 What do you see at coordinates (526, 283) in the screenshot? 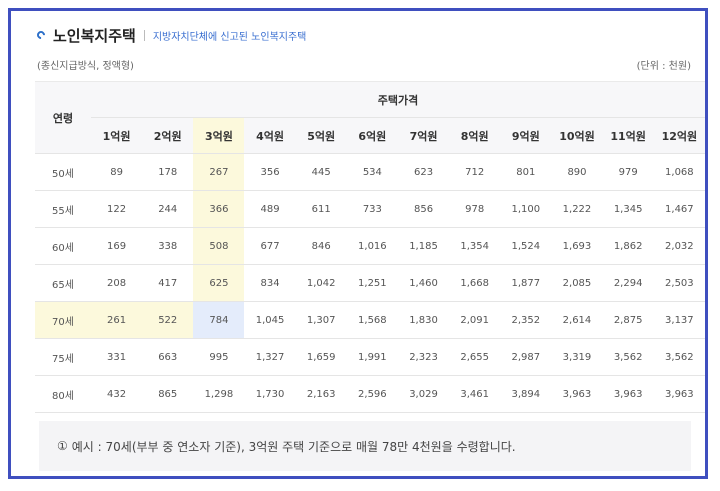
I see `value-cell: 1,877` at bounding box center [526, 283].